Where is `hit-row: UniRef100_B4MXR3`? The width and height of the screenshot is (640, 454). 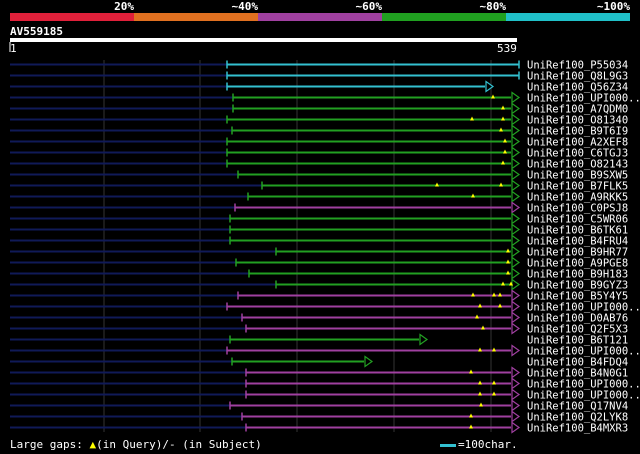
hit-row: UniRef100_B4MXR3 is located at coordinates (319, 428).